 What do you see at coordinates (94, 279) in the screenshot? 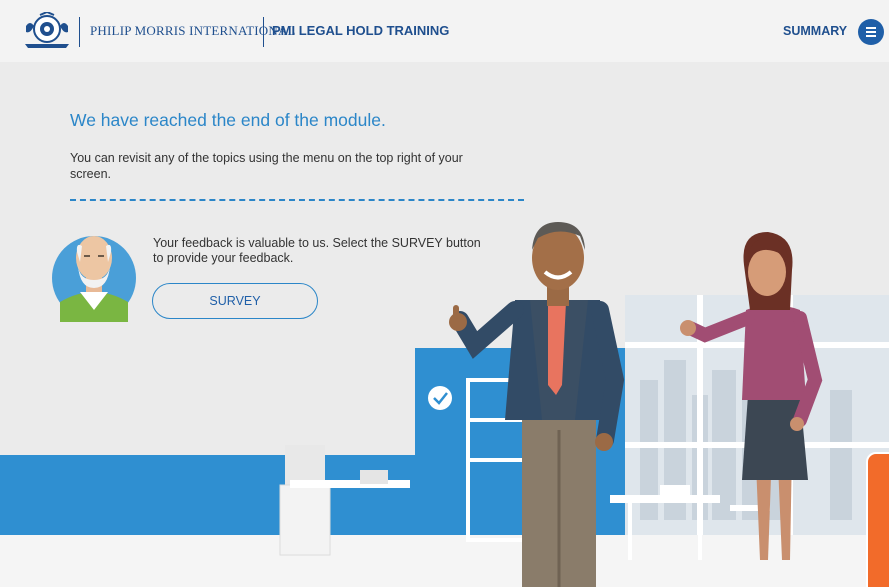
I see `narrator-avatar` at bounding box center [94, 279].